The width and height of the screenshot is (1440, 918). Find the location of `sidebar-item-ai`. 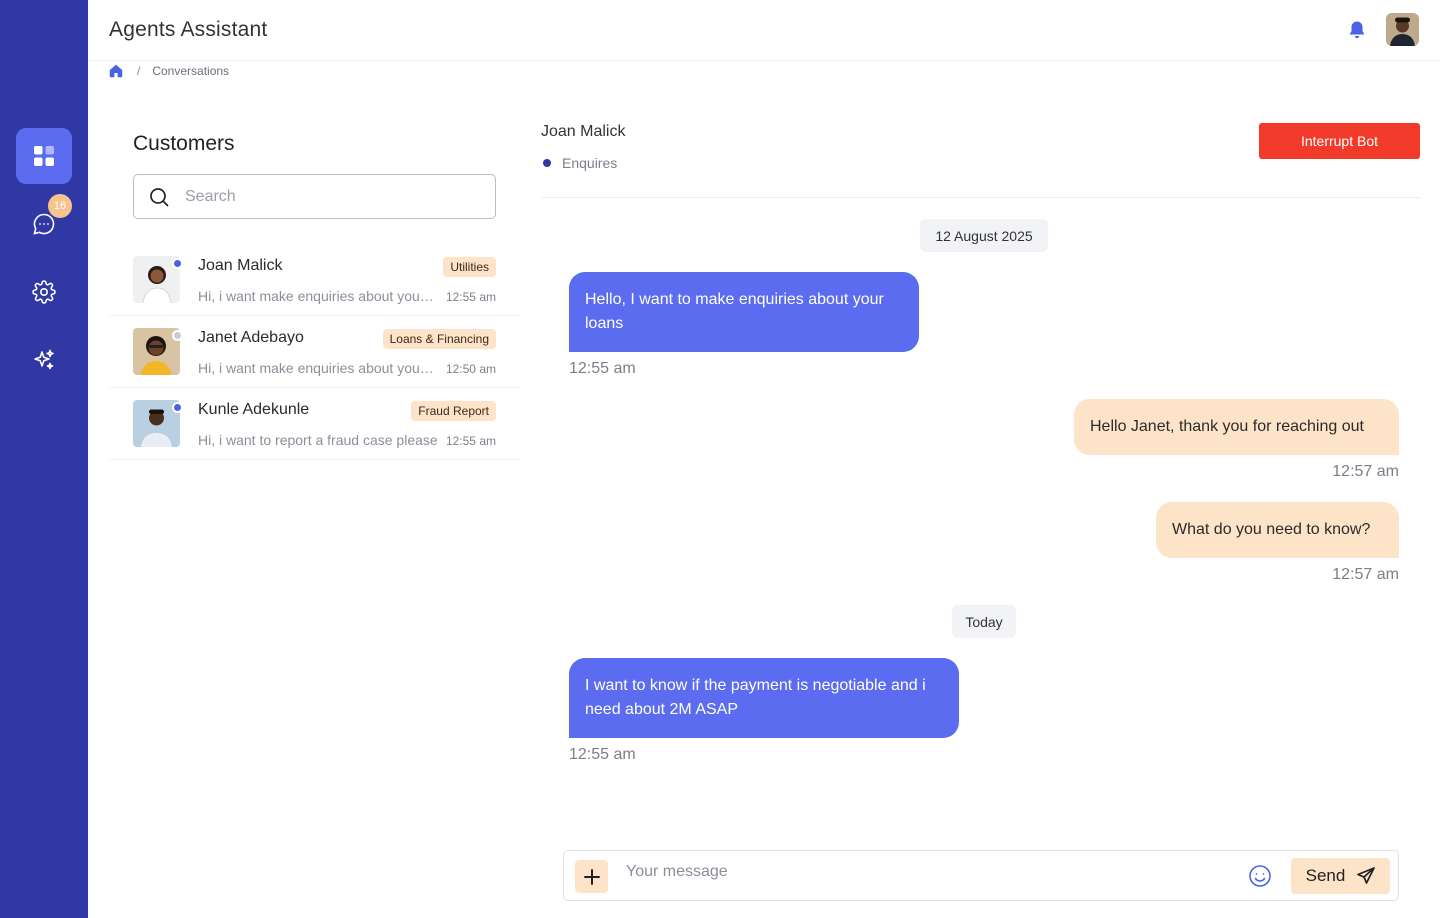

sidebar-item-ai is located at coordinates (44, 360).